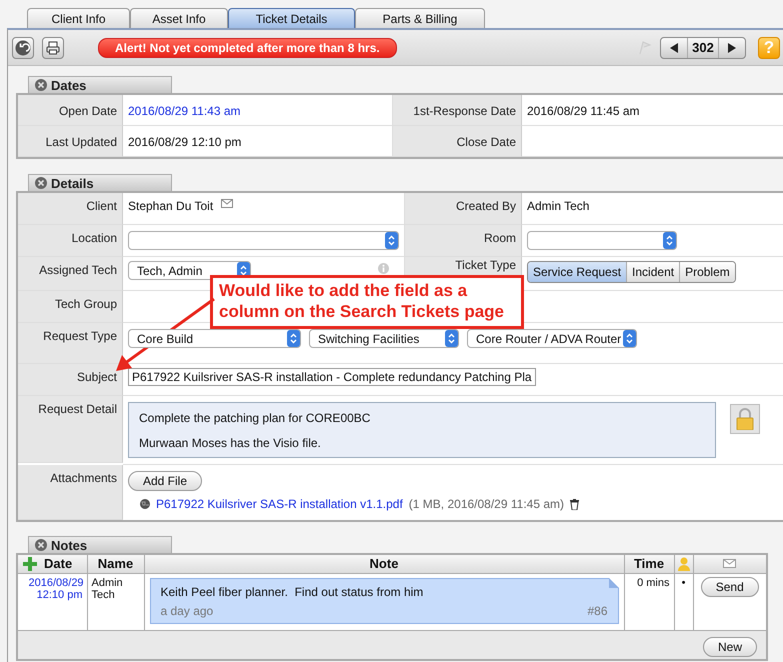 The height and width of the screenshot is (662, 783). What do you see at coordinates (116, 564) in the screenshot?
I see `column-header: Name` at bounding box center [116, 564].